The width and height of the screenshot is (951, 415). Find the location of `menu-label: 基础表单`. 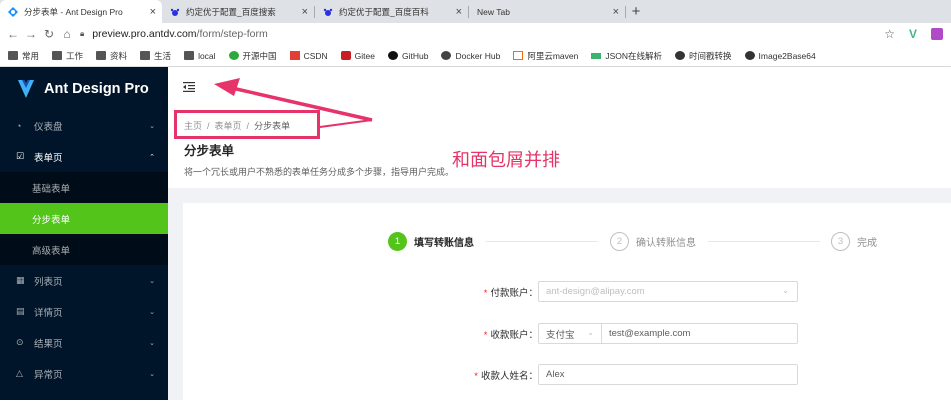

menu-label: 基础表单 is located at coordinates (51, 189).